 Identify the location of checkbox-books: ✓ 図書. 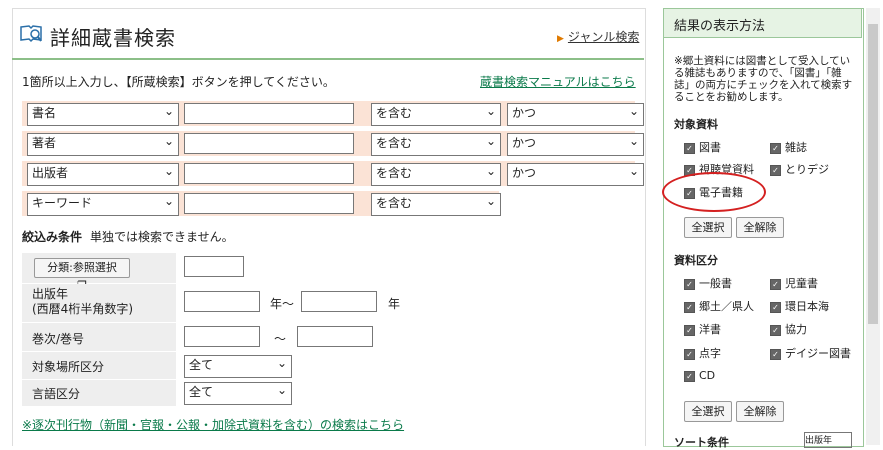
(702, 147).